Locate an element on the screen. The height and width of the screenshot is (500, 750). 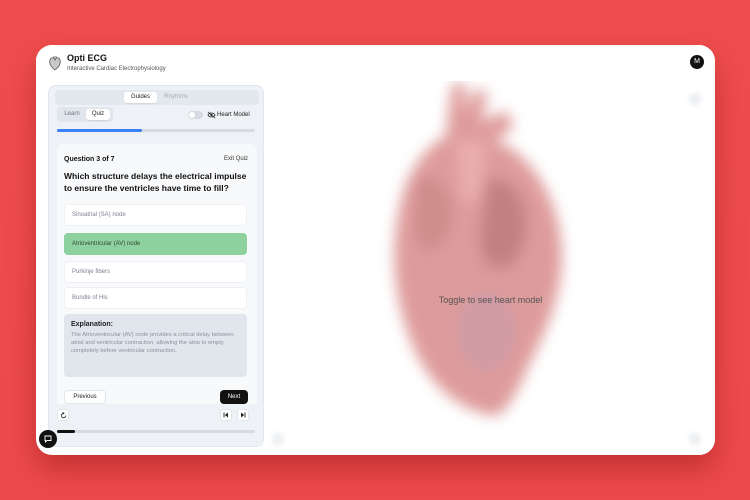
playback-timeline is located at coordinates (156, 431).